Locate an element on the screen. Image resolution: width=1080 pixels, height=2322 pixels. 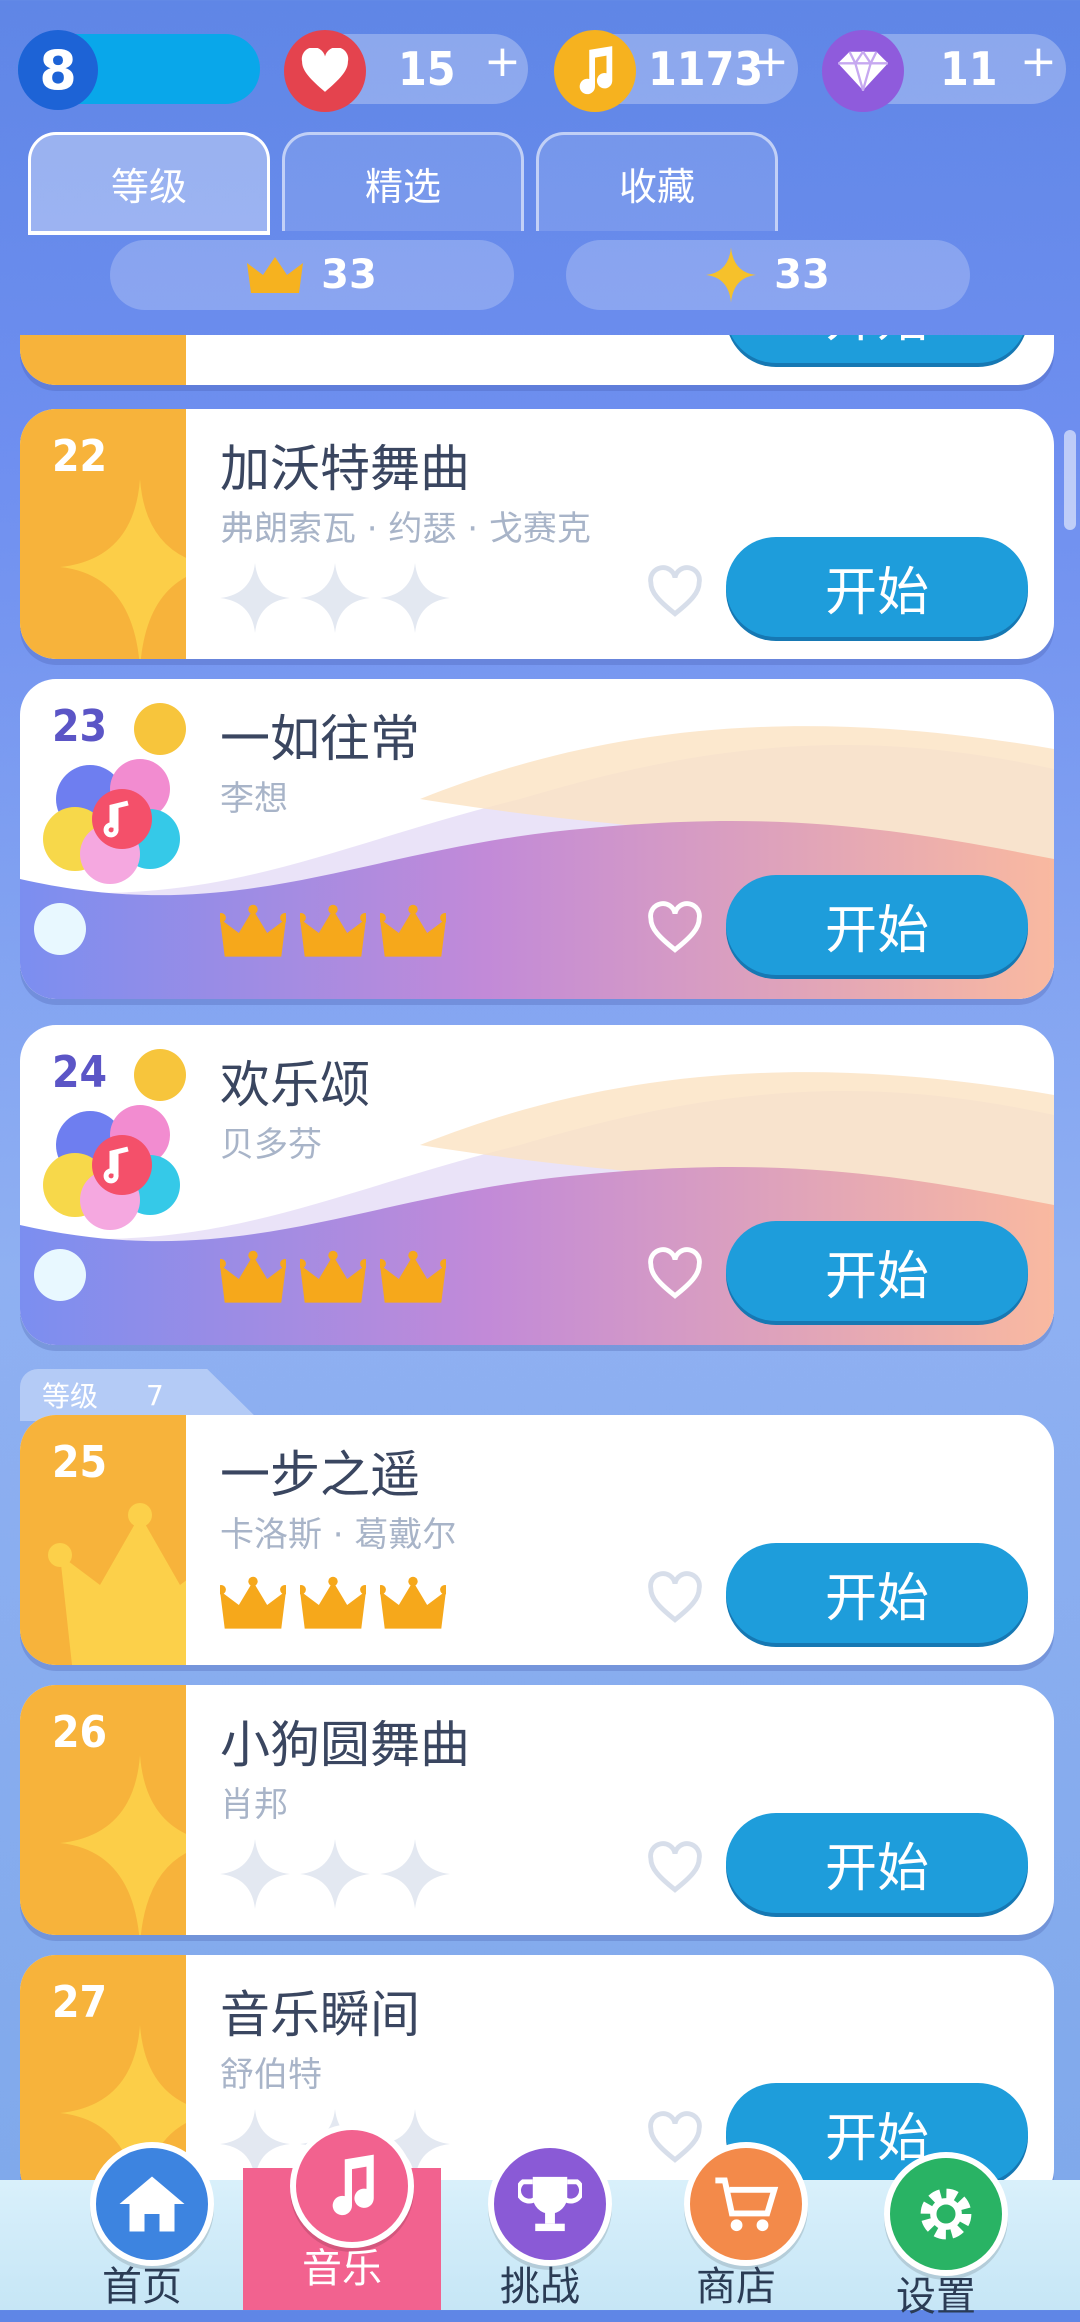
sparkle-count: 33 is located at coordinates (802, 275).